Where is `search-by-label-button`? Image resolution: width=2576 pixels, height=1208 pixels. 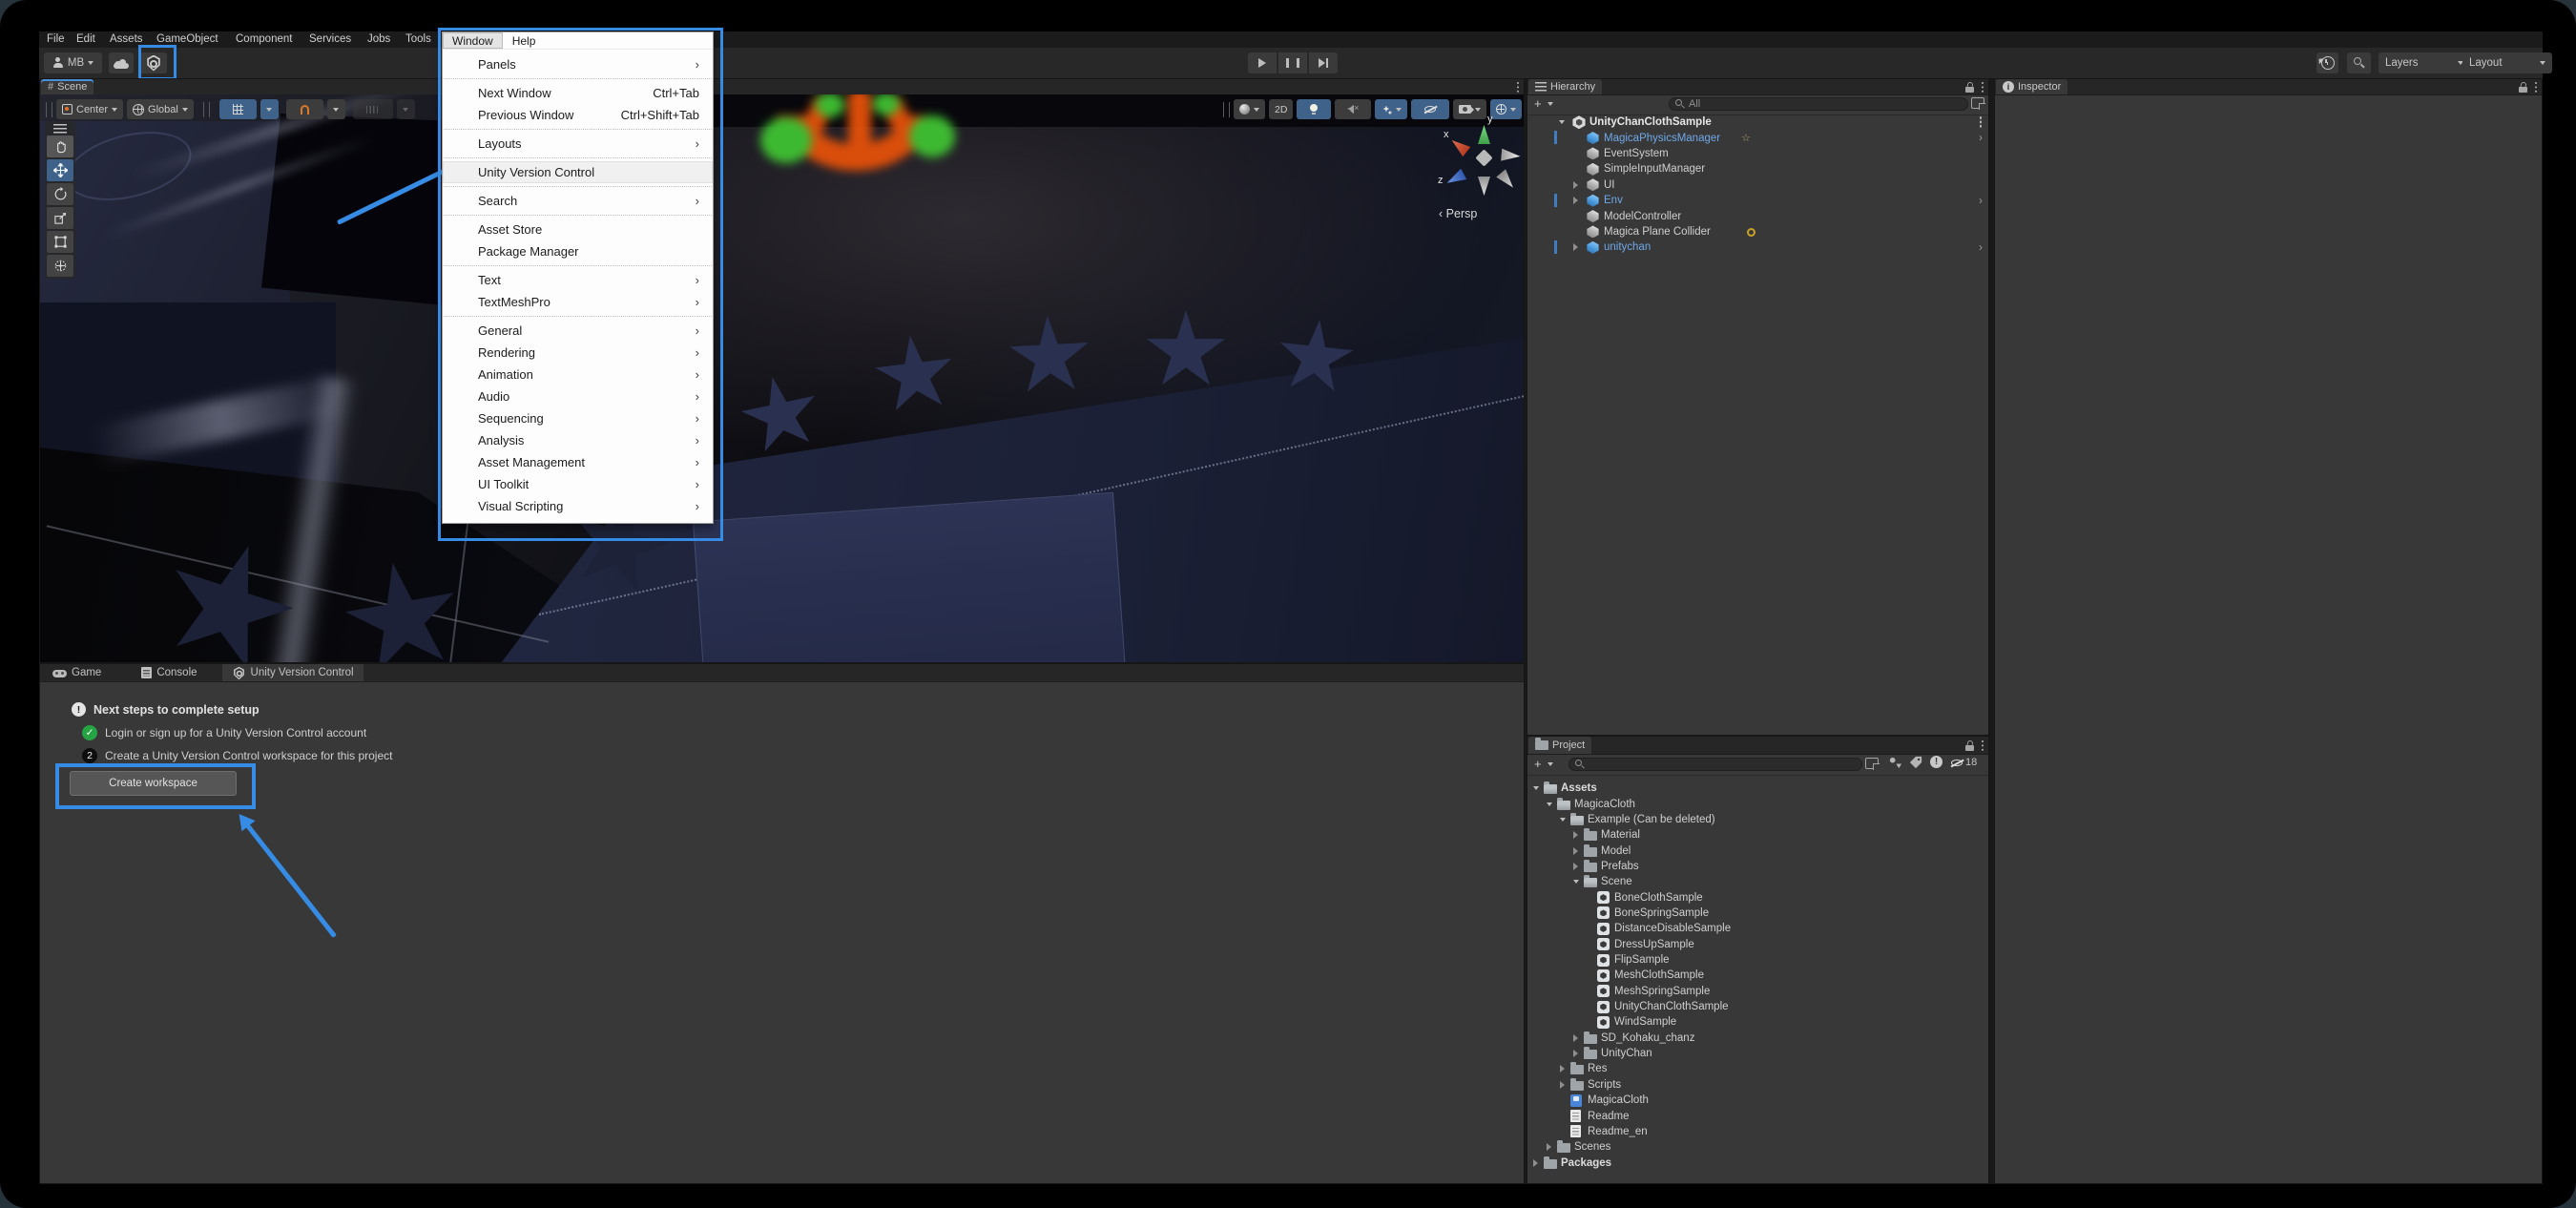
search-by-label-button is located at coordinates (1915, 762).